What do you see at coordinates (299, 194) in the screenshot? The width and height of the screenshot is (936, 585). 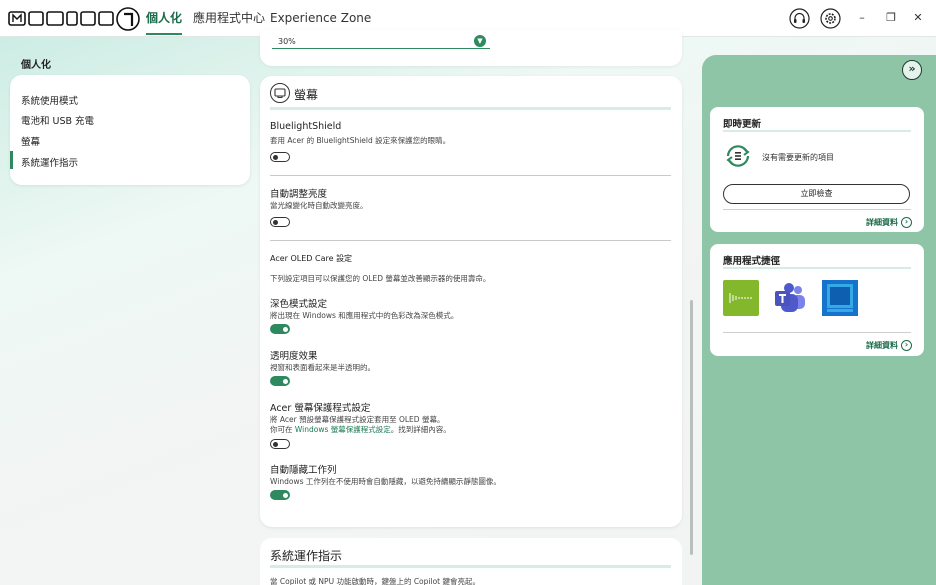 I see `auto-brightness-title: 自動調整亮度` at bounding box center [299, 194].